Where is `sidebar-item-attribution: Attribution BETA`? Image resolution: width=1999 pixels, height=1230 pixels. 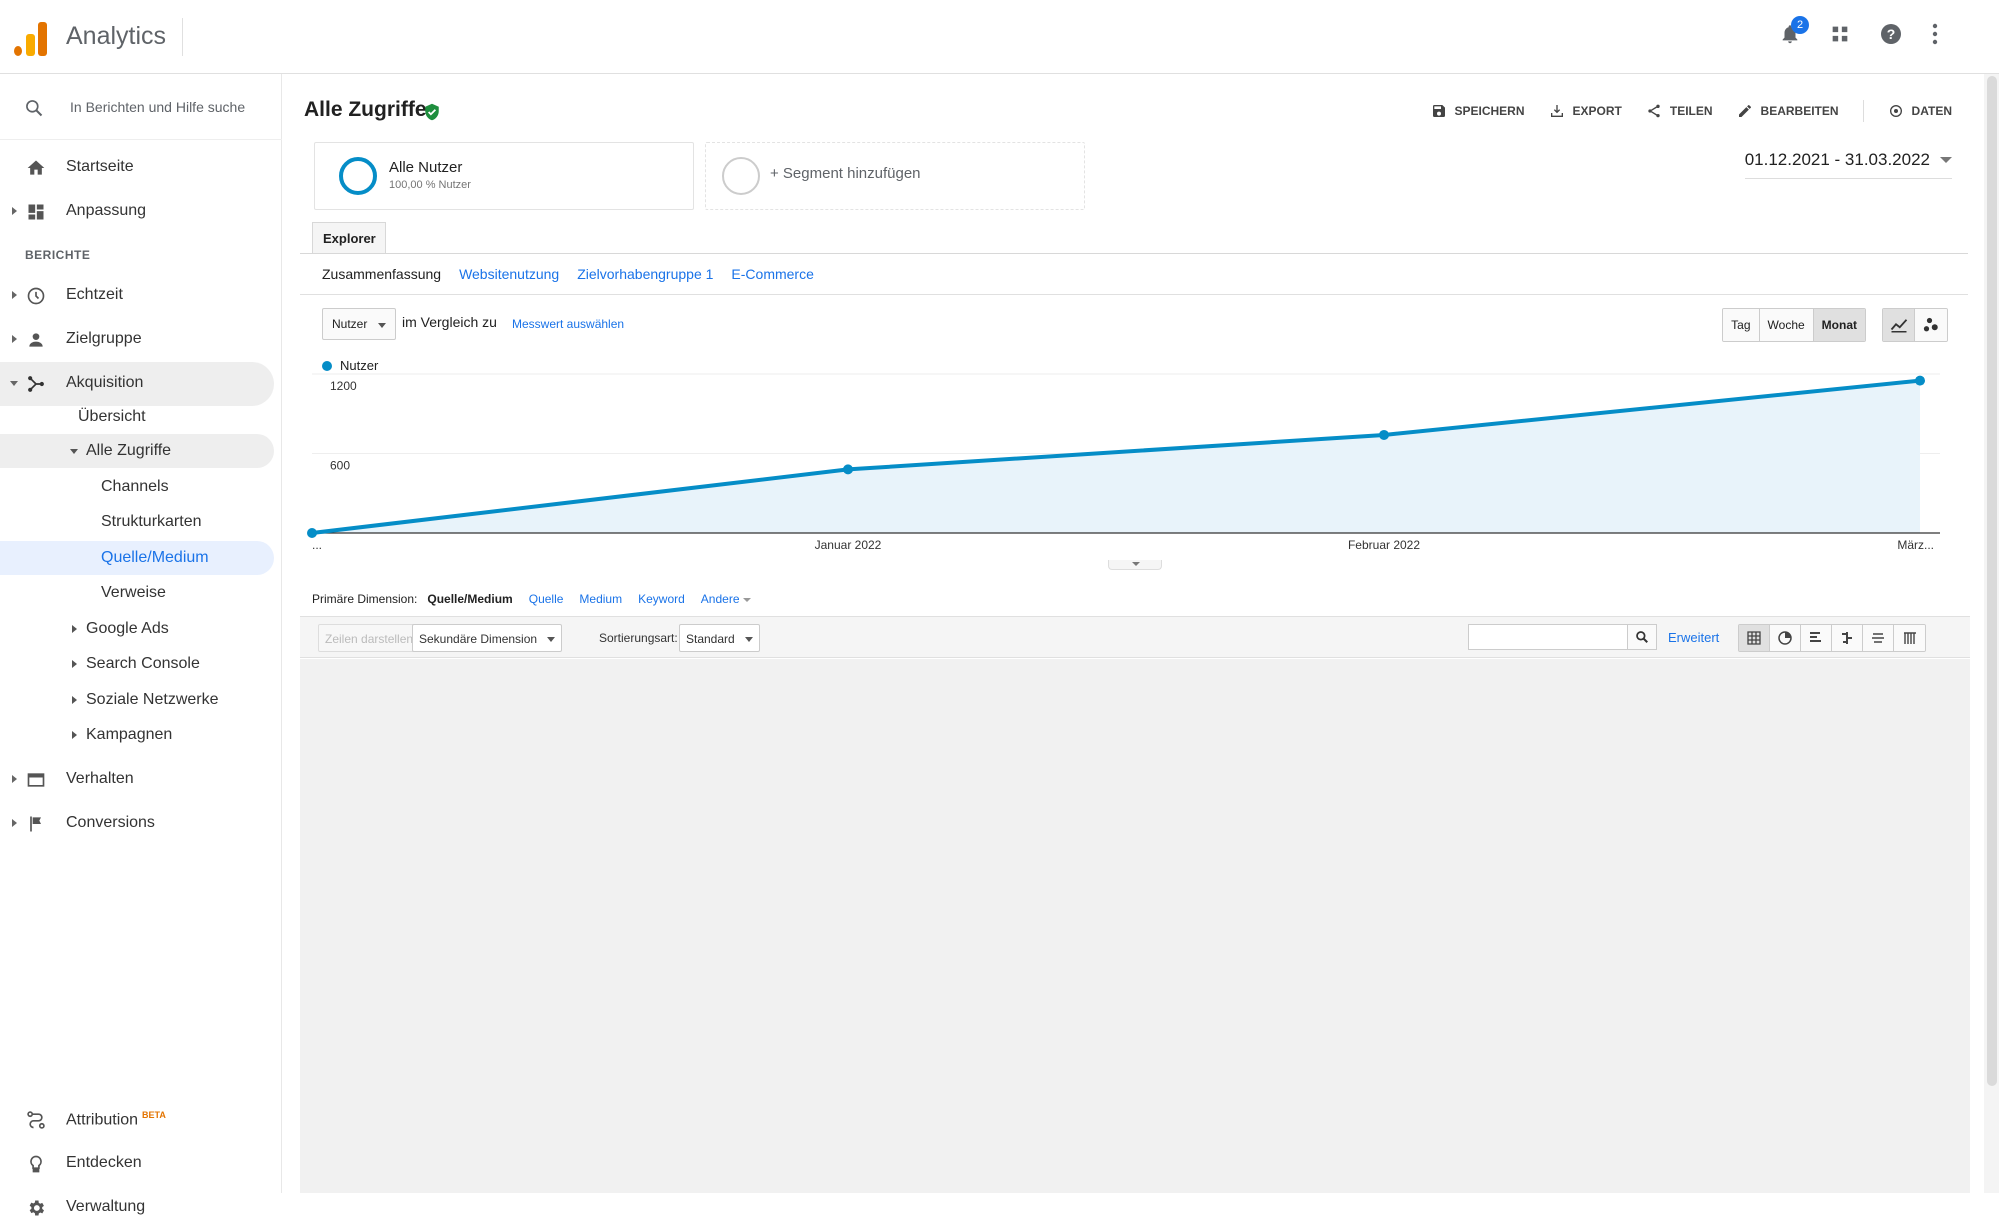 sidebar-item-attribution: Attribution BETA is located at coordinates (137, 1120).